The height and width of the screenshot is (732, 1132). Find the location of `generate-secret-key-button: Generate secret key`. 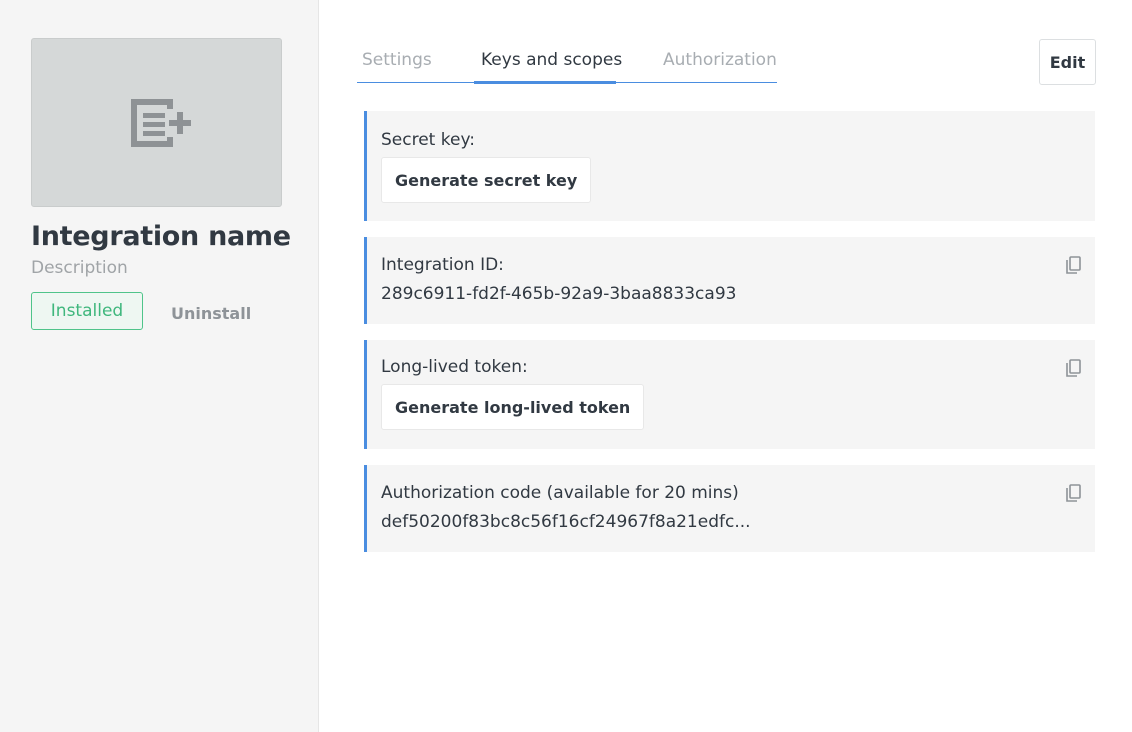

generate-secret-key-button: Generate secret key is located at coordinates (486, 180).